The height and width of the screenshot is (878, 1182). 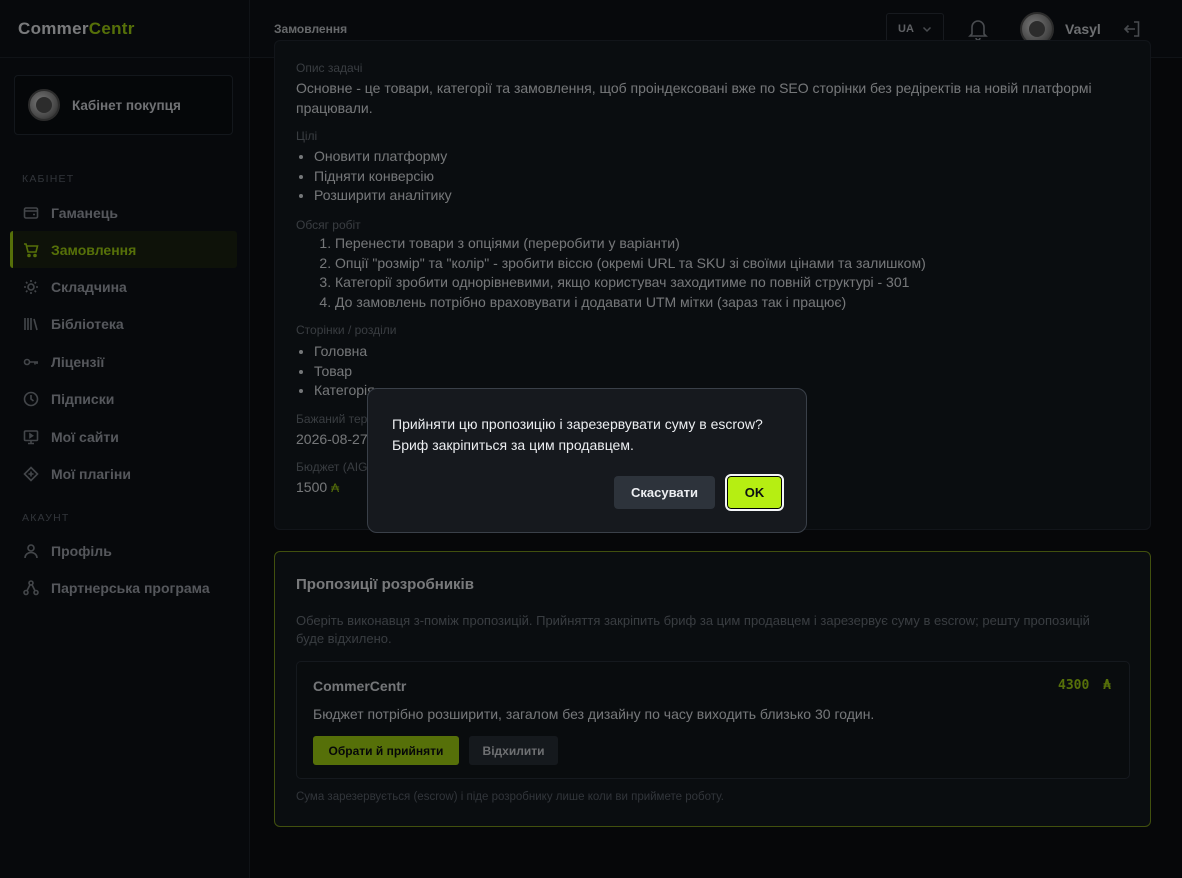 What do you see at coordinates (754, 492) in the screenshot?
I see `ok-button: OK` at bounding box center [754, 492].